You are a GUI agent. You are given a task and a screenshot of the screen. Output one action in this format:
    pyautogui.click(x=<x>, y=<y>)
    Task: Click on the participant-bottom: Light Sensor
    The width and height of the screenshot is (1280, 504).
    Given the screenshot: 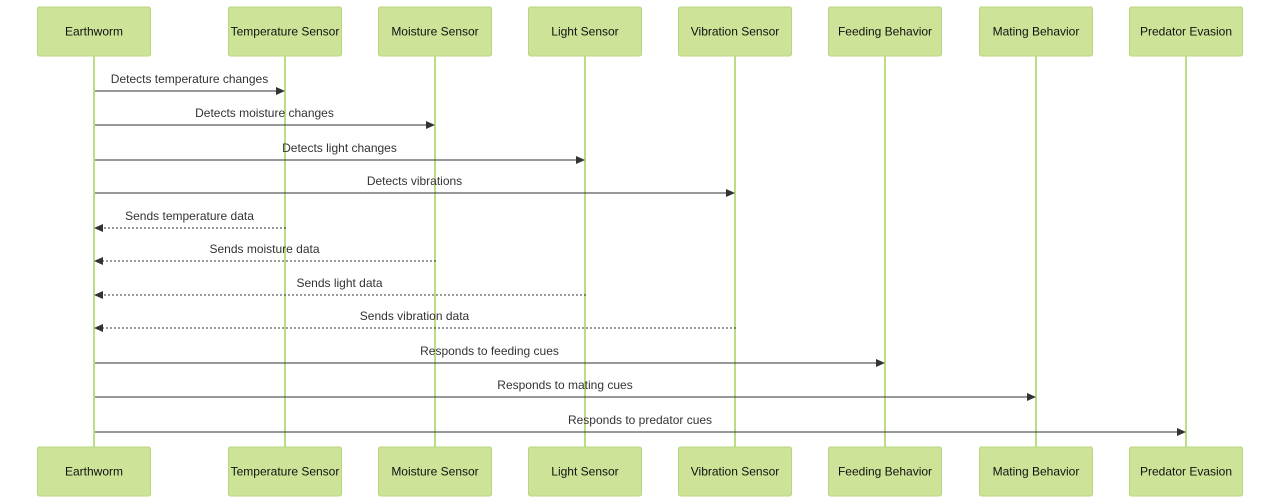 What is the action you would take?
    pyautogui.click(x=585, y=471)
    